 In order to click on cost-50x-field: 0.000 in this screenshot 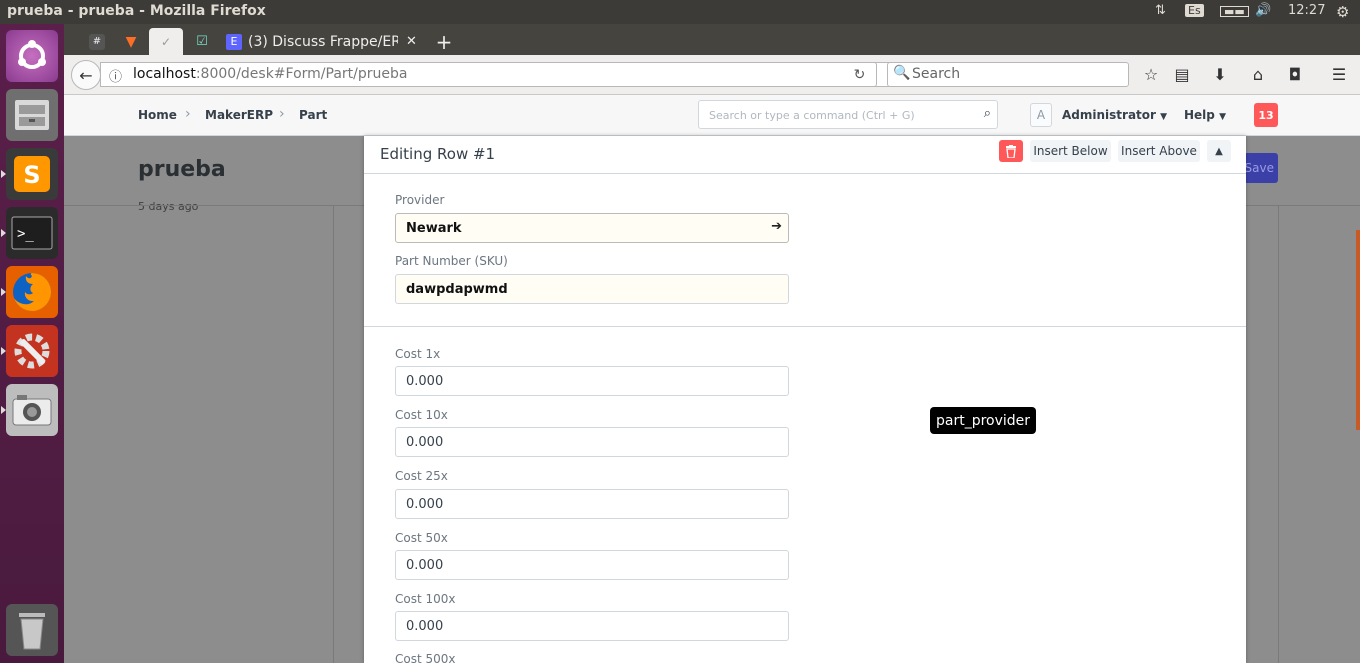, I will do `click(592, 565)`.